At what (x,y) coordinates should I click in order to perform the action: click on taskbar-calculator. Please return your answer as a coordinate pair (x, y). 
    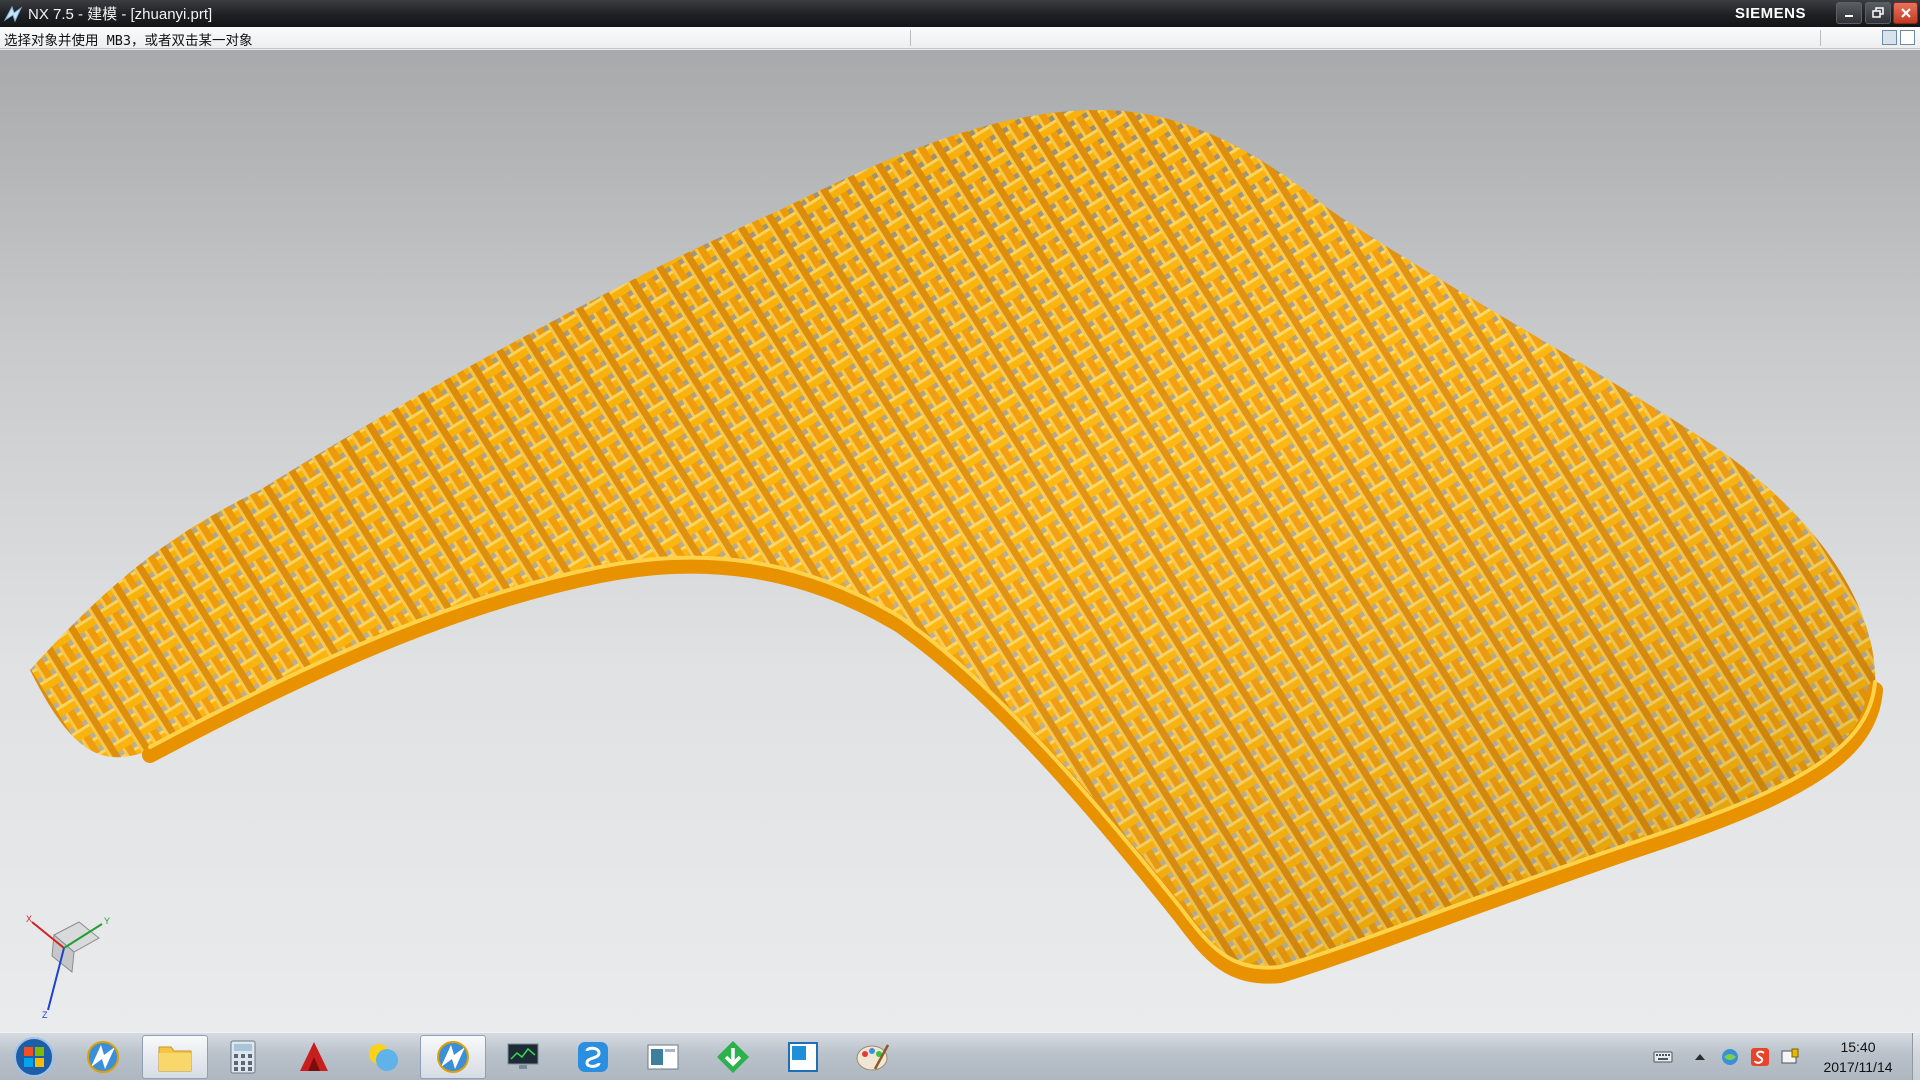
    Looking at the image, I should click on (243, 1057).